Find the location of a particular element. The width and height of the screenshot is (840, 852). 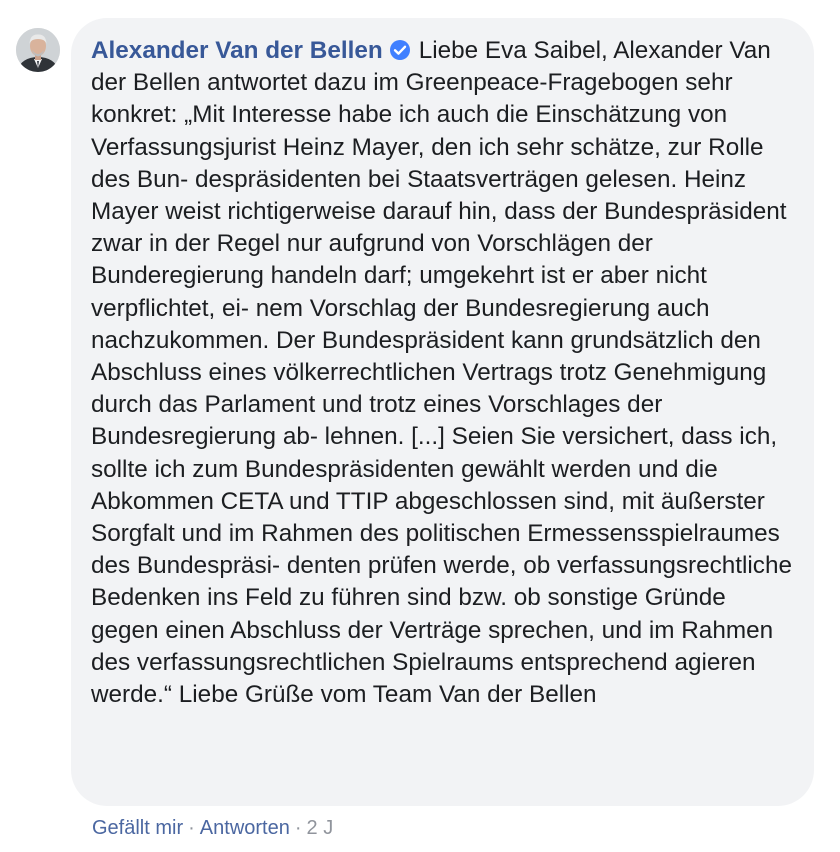

verified-badge-icon is located at coordinates (400, 49).